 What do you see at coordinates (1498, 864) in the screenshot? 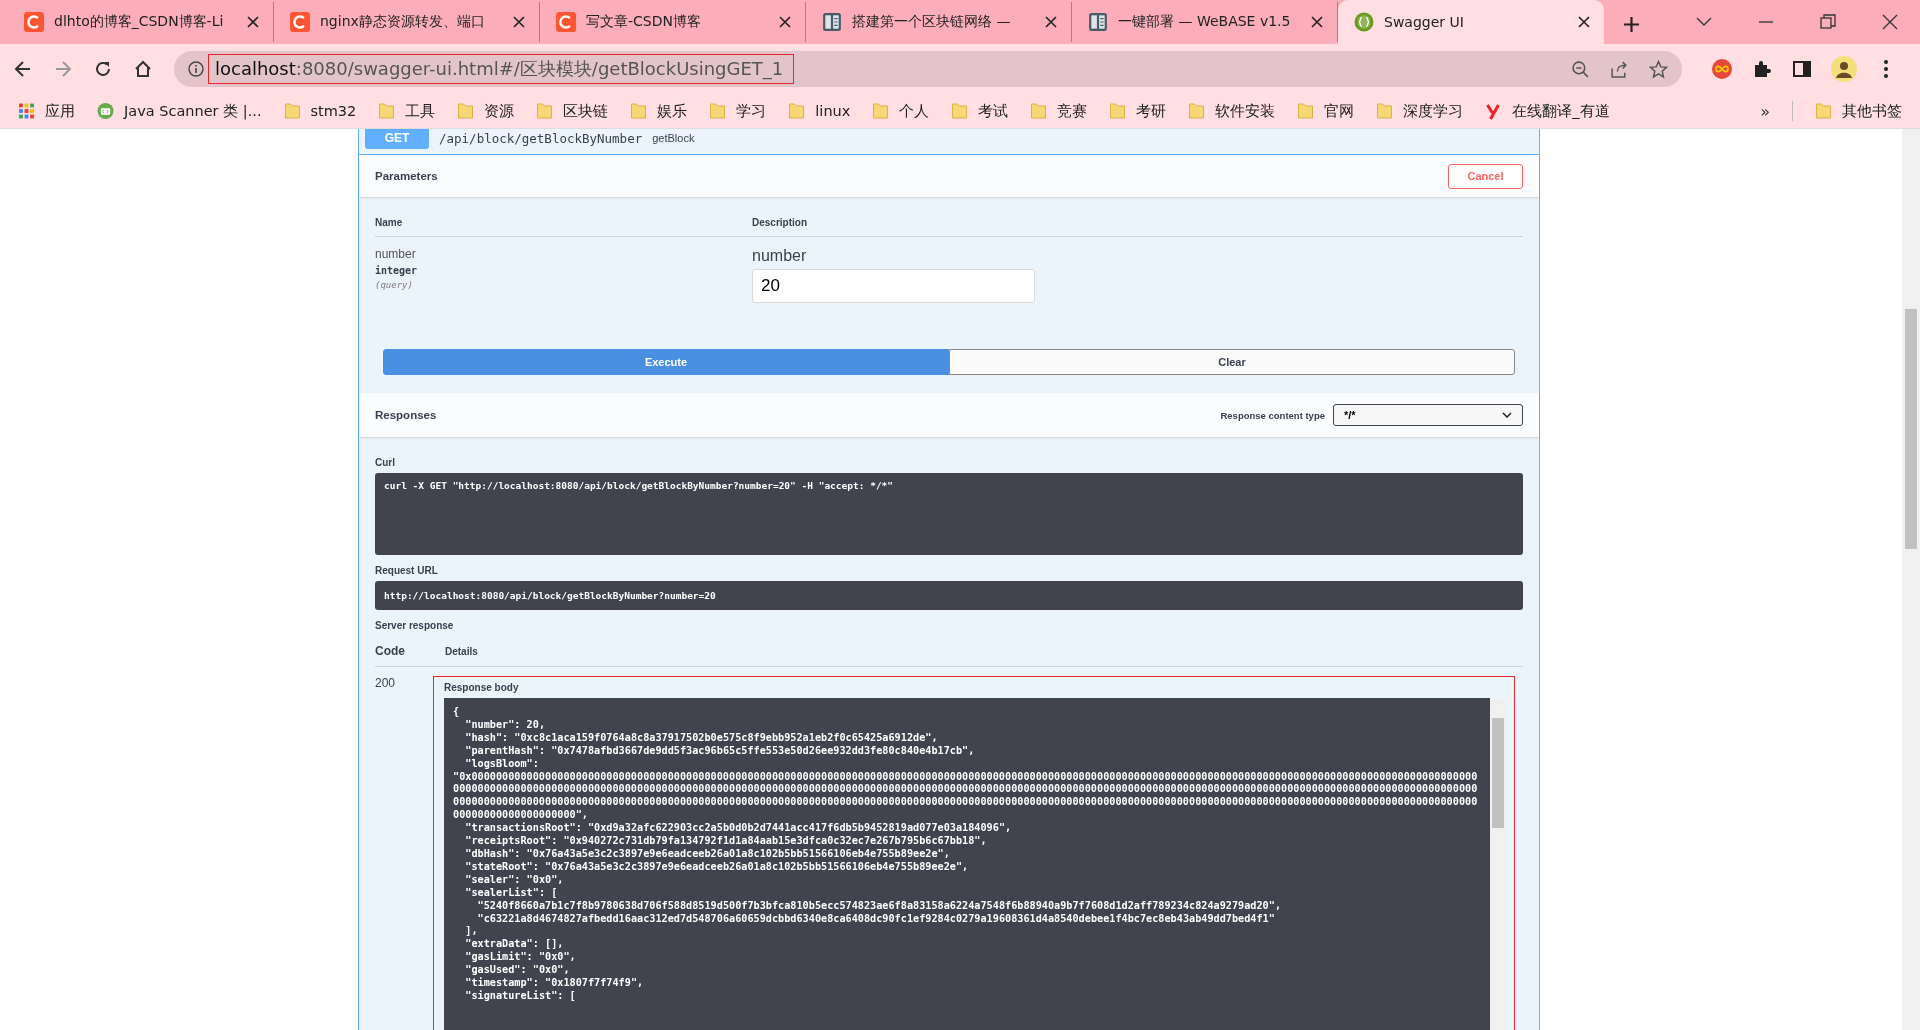
I see `scrollbar` at bounding box center [1498, 864].